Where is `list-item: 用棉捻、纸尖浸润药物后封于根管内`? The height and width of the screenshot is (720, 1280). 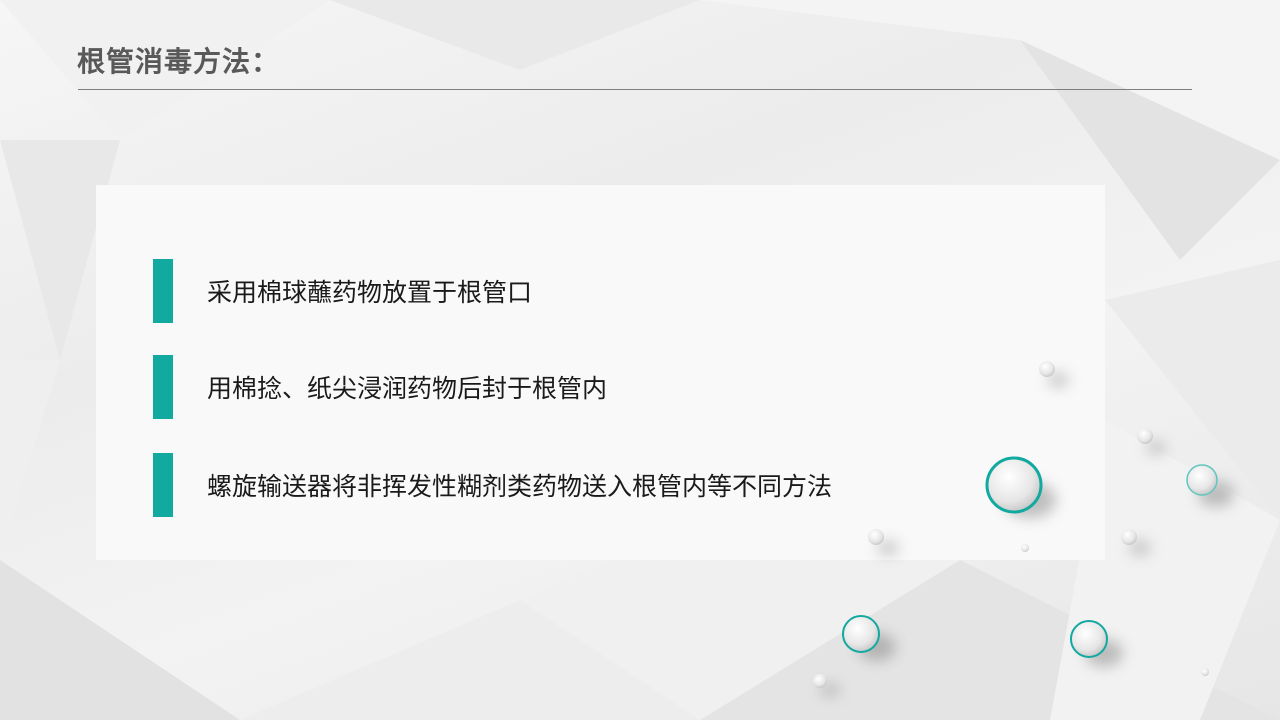
list-item: 用棉捻、纸尖浸润药物后封于根管内 is located at coordinates (603, 387).